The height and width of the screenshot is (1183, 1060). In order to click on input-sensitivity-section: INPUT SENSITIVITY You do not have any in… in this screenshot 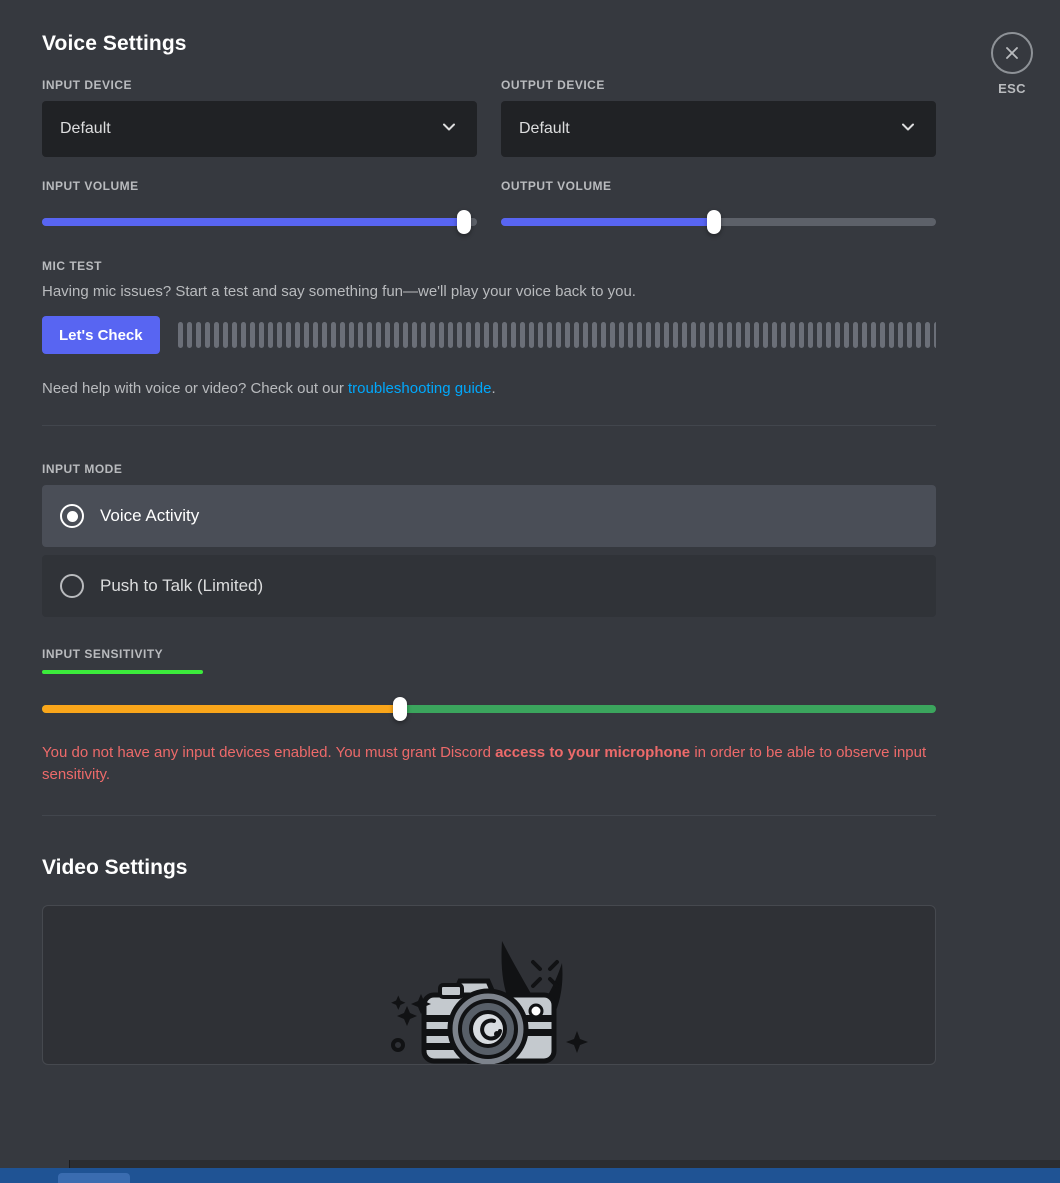, I will do `click(489, 716)`.